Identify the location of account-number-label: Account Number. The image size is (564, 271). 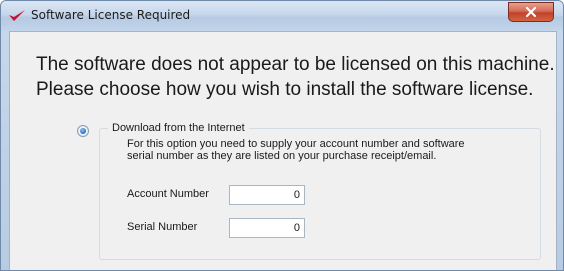
(168, 194).